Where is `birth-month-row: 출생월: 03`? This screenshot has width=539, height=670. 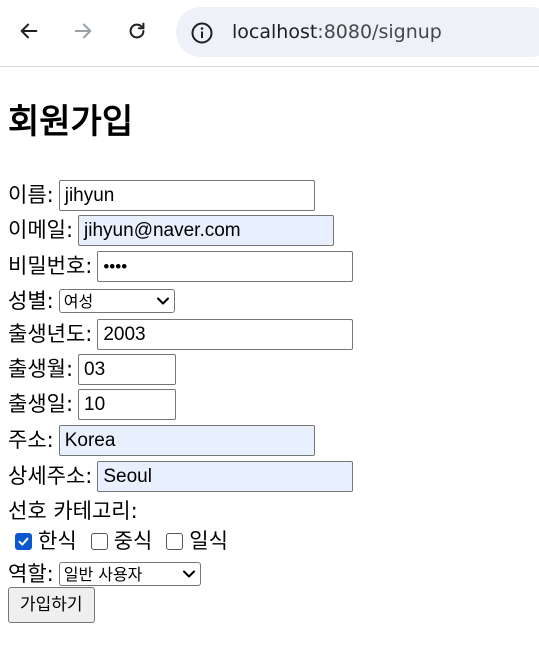
birth-month-row: 출생월: 03 is located at coordinates (92, 369).